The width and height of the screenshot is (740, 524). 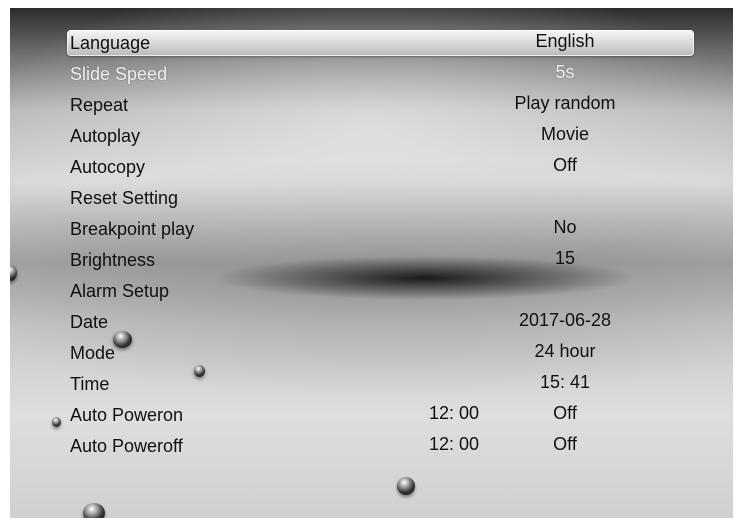 What do you see at coordinates (90, 384) in the screenshot?
I see `row-label: Time` at bounding box center [90, 384].